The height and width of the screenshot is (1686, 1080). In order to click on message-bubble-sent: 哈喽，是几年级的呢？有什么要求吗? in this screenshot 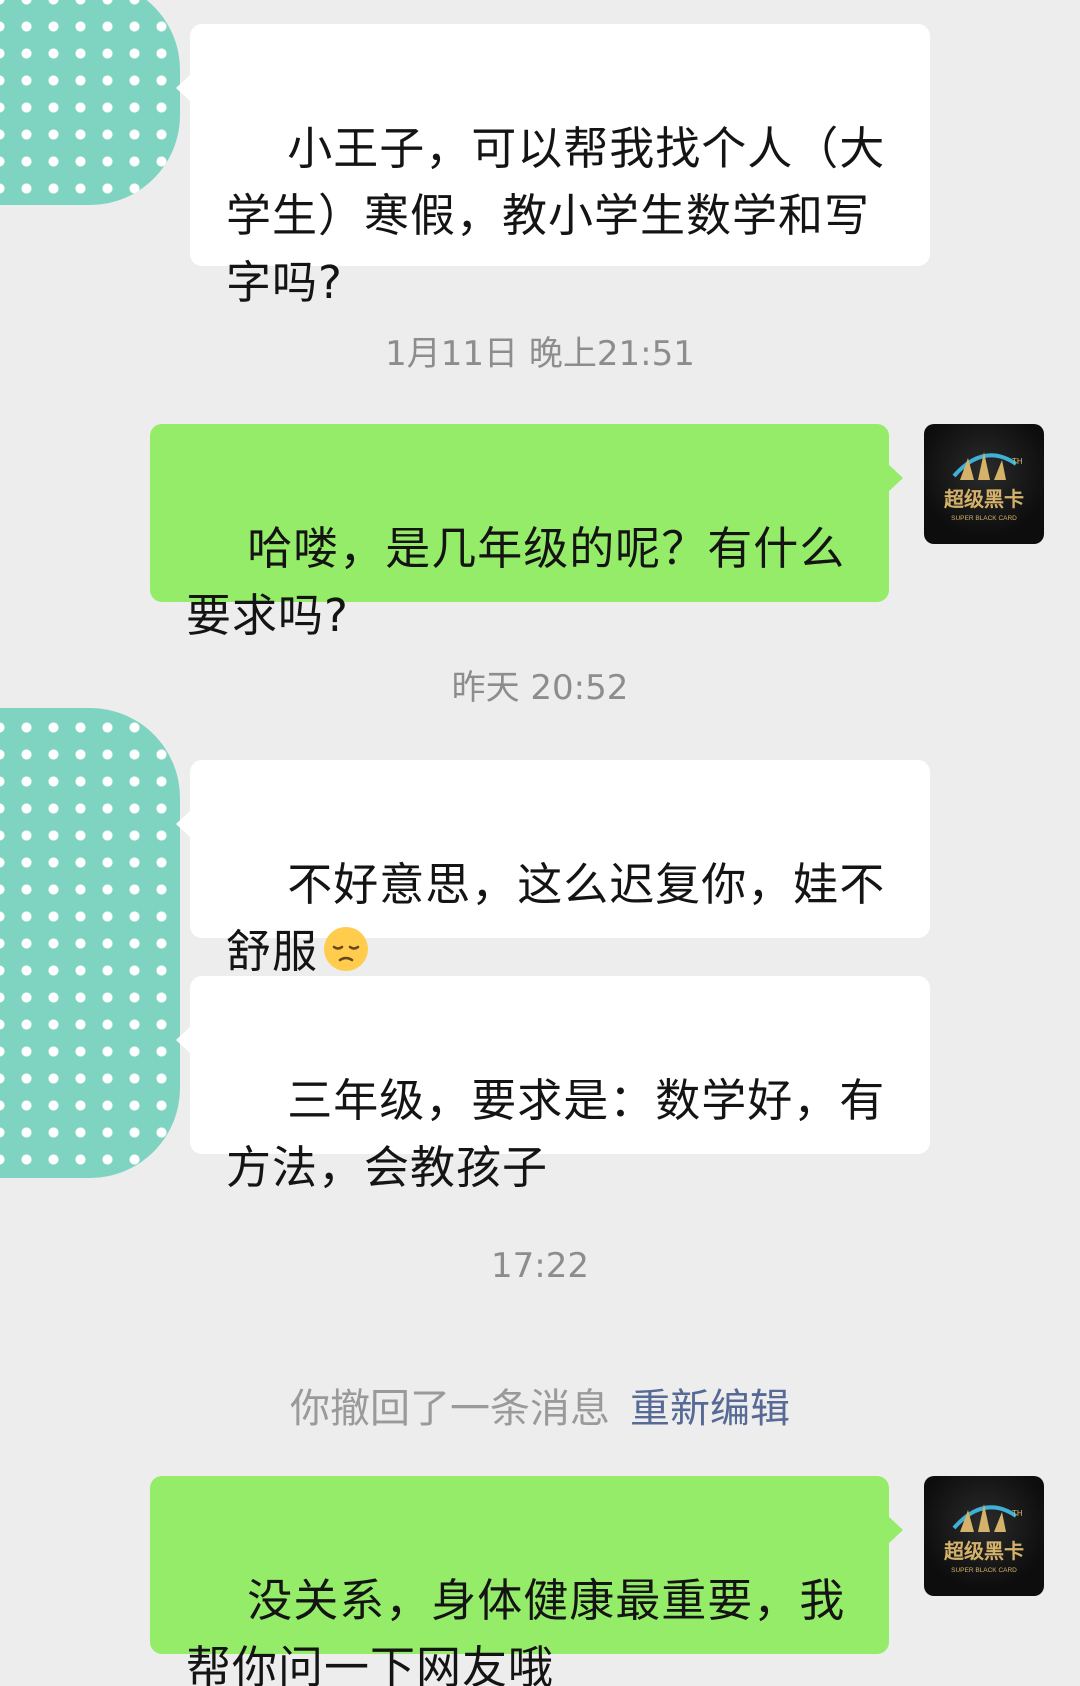, I will do `click(526, 533)`.